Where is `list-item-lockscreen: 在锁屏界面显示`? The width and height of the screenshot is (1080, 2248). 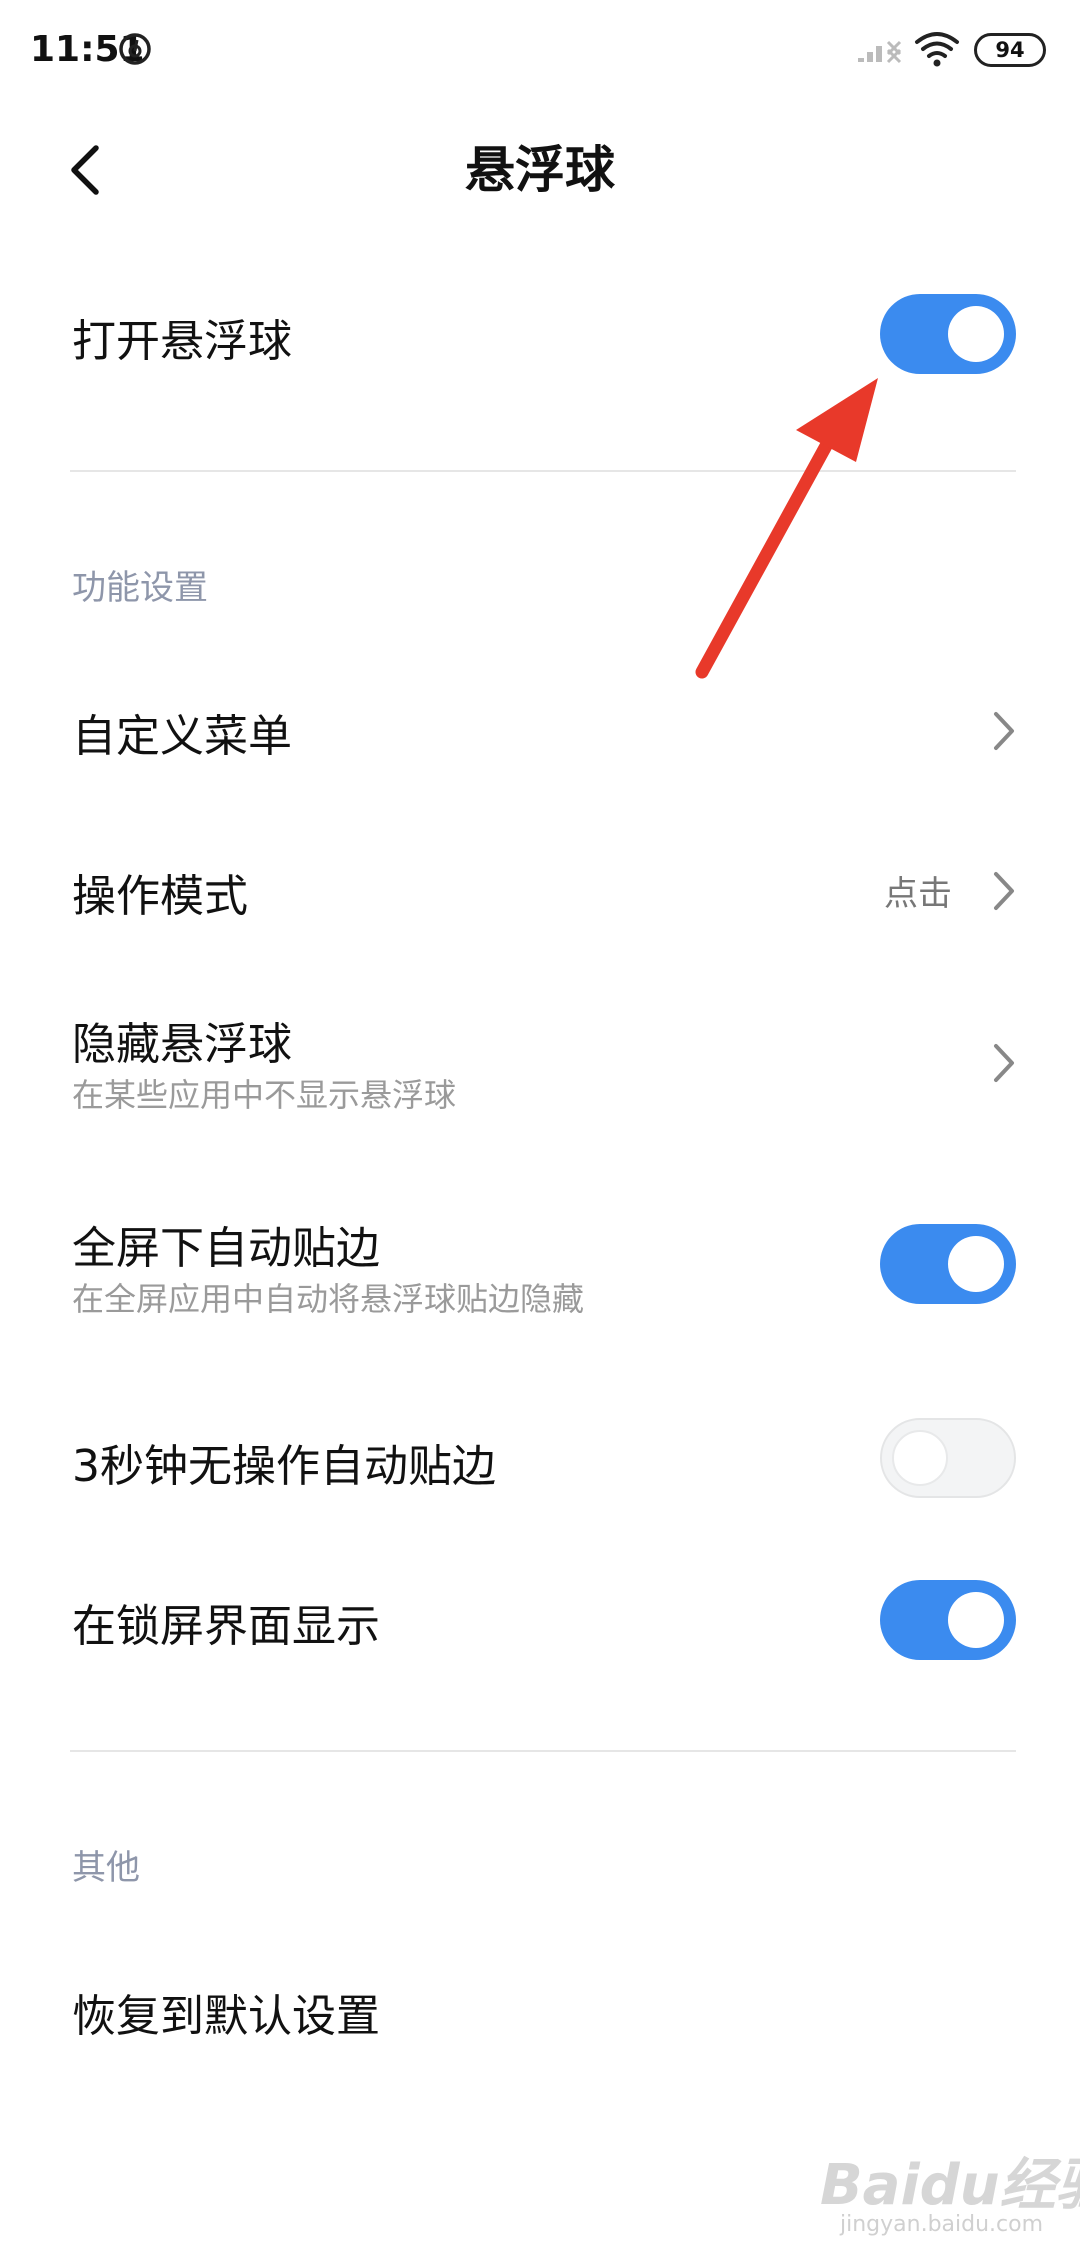 list-item-lockscreen: 在锁屏界面显示 is located at coordinates (540, 1620).